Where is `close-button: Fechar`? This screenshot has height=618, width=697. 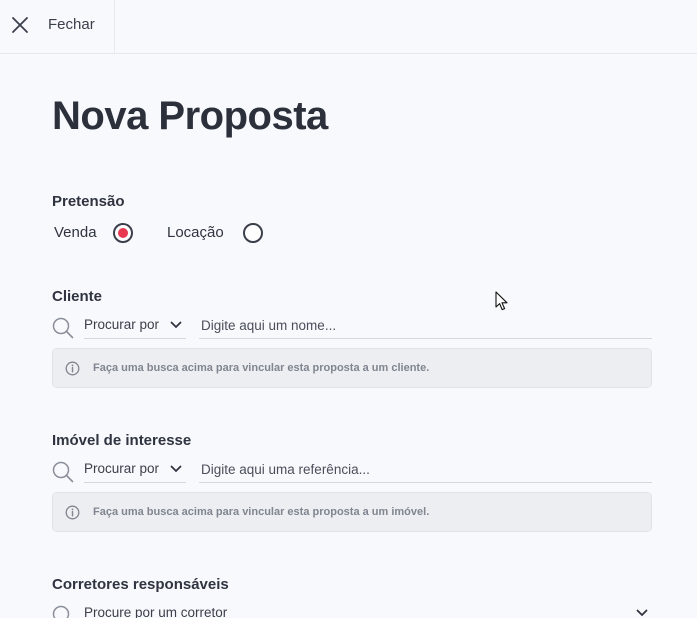
close-button: Fechar is located at coordinates (57, 26).